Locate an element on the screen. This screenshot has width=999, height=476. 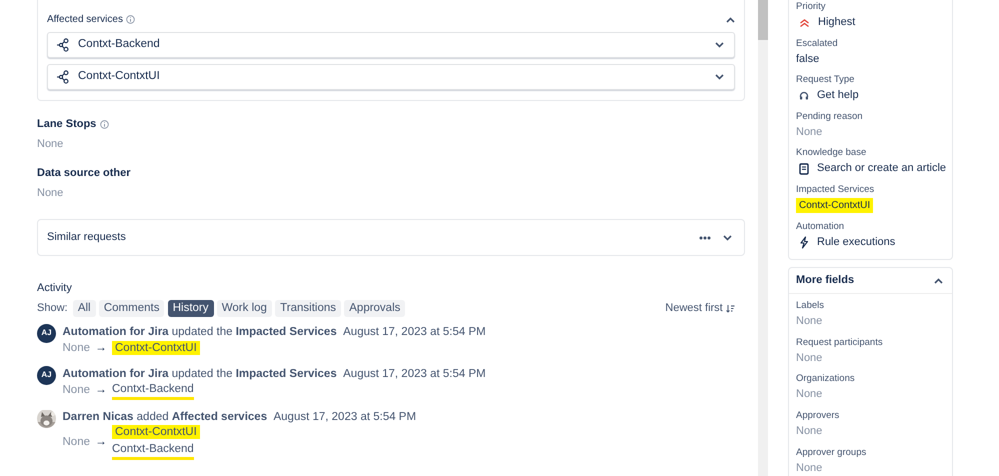
field-value: Highest is located at coordinates (837, 22).